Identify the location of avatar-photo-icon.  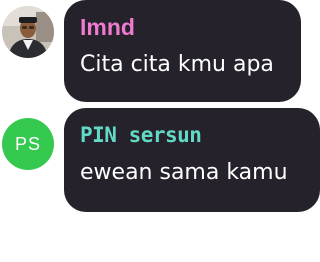
(28, 32).